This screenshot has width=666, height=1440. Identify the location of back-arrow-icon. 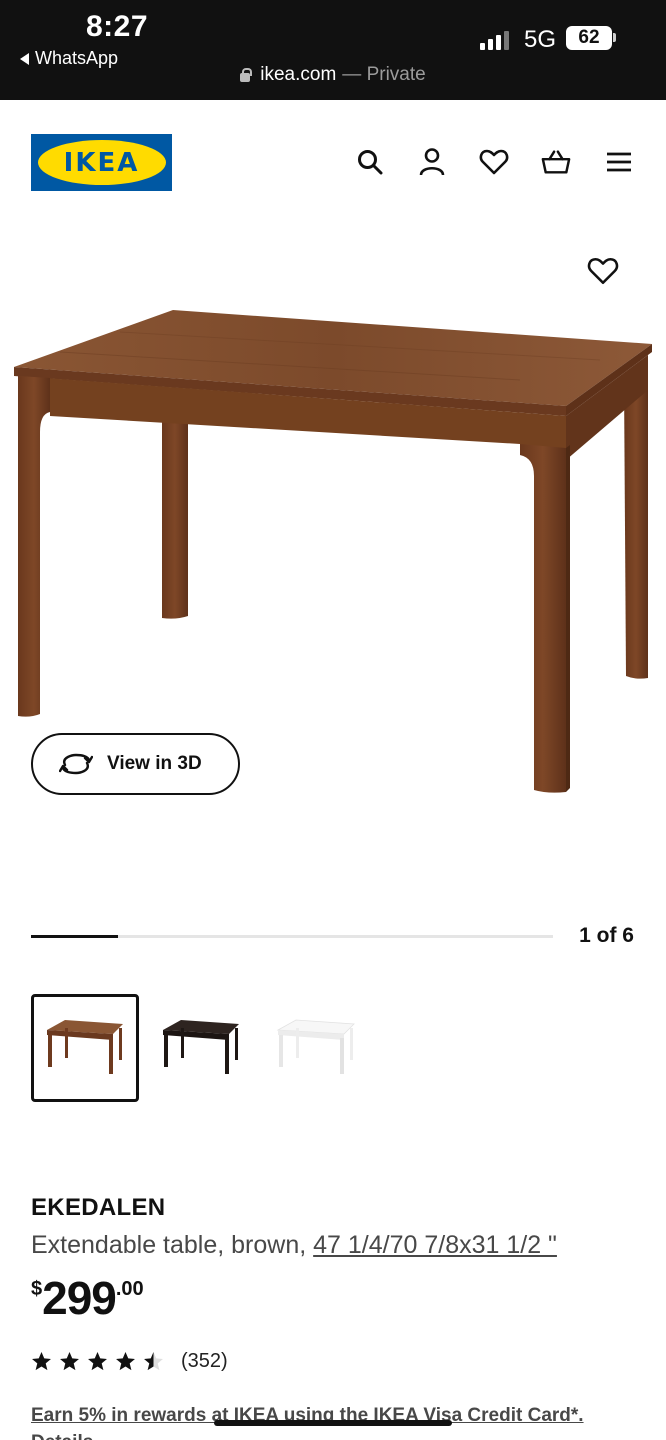
(24, 58).